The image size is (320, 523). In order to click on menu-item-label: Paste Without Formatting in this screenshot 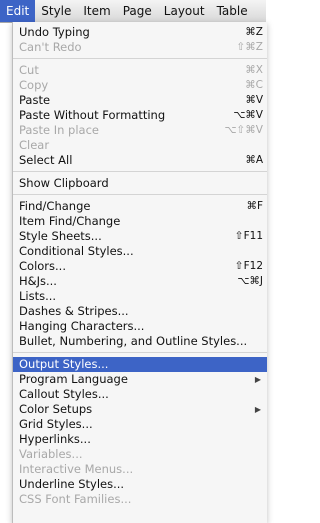, I will do `click(92, 115)`.